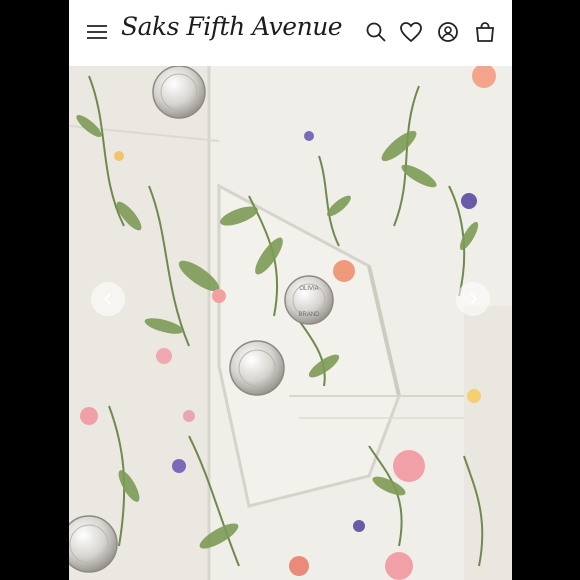 The width and height of the screenshot is (580, 580). I want to click on search-icon, so click(376, 32).